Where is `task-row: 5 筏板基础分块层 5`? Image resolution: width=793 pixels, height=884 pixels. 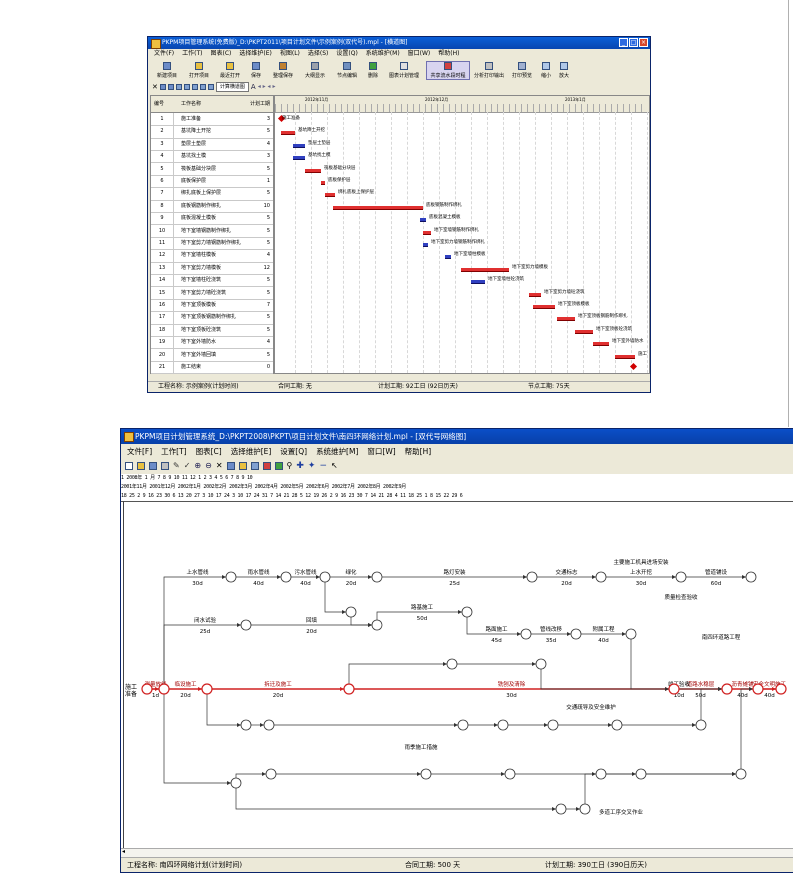
task-row: 5 筏板基础分块层 5 is located at coordinates (212, 169).